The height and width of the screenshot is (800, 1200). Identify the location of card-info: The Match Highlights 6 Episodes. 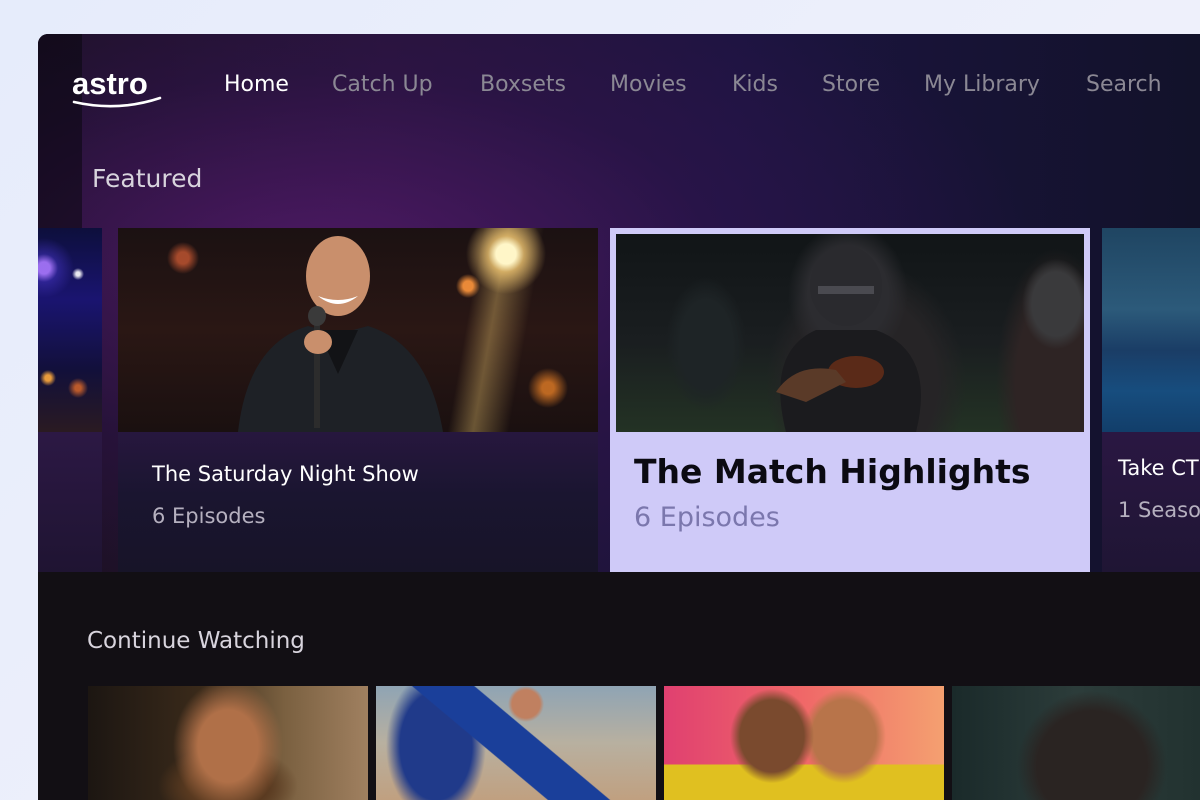
(850, 502).